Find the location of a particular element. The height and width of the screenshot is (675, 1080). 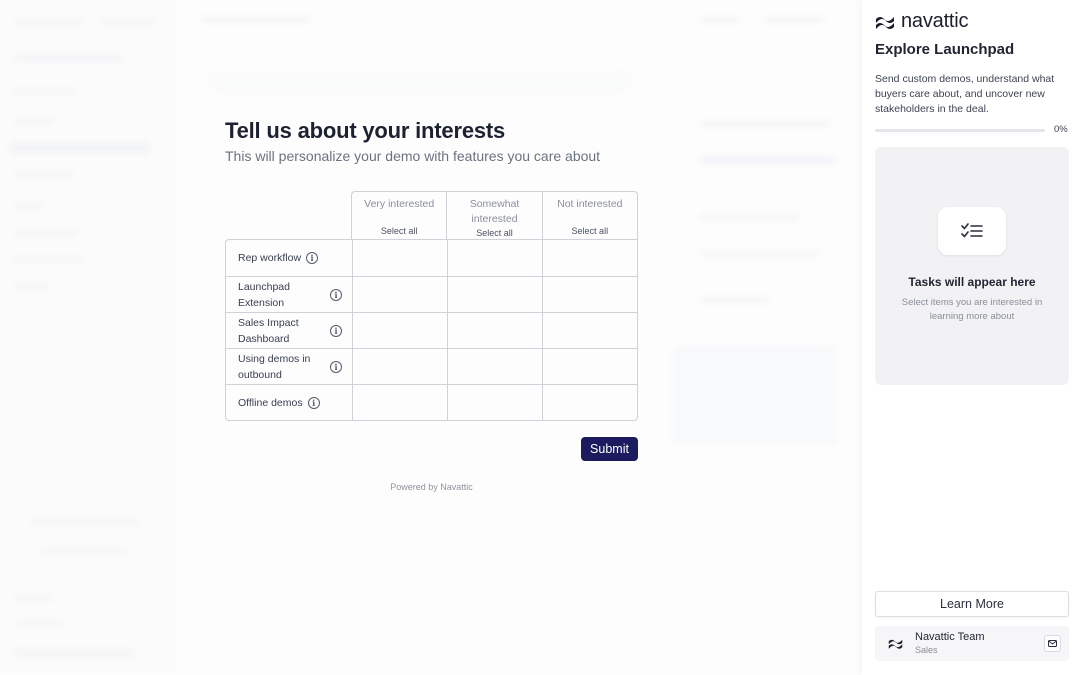

column-somewhat-interested: Somewhat interested Select all is located at coordinates (493, 216).